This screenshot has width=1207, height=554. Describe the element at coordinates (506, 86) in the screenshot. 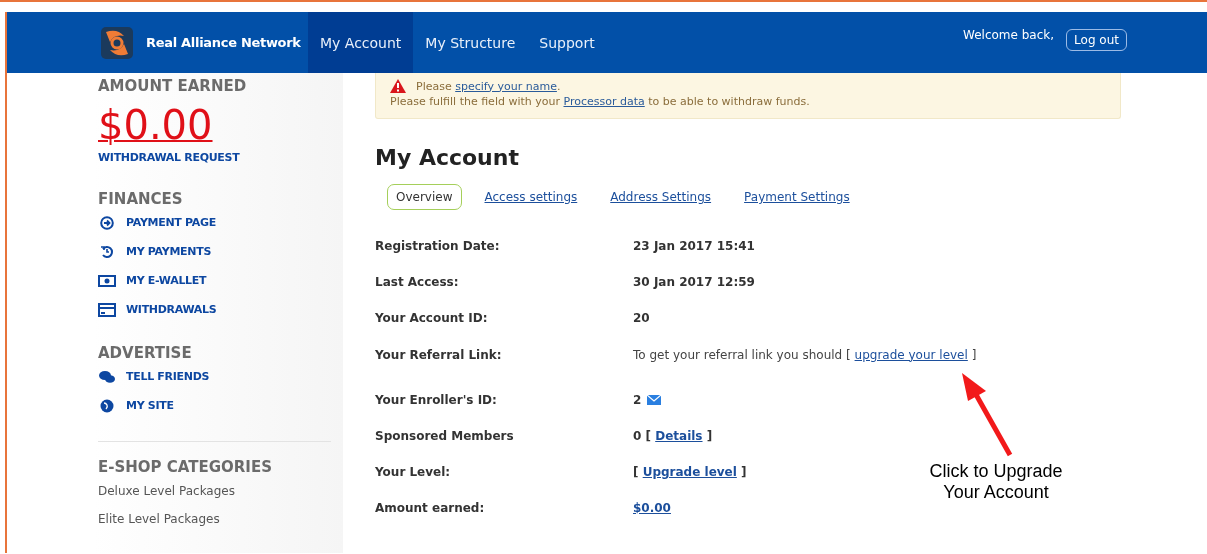

I see `specify-name-link: specify your name` at that location.